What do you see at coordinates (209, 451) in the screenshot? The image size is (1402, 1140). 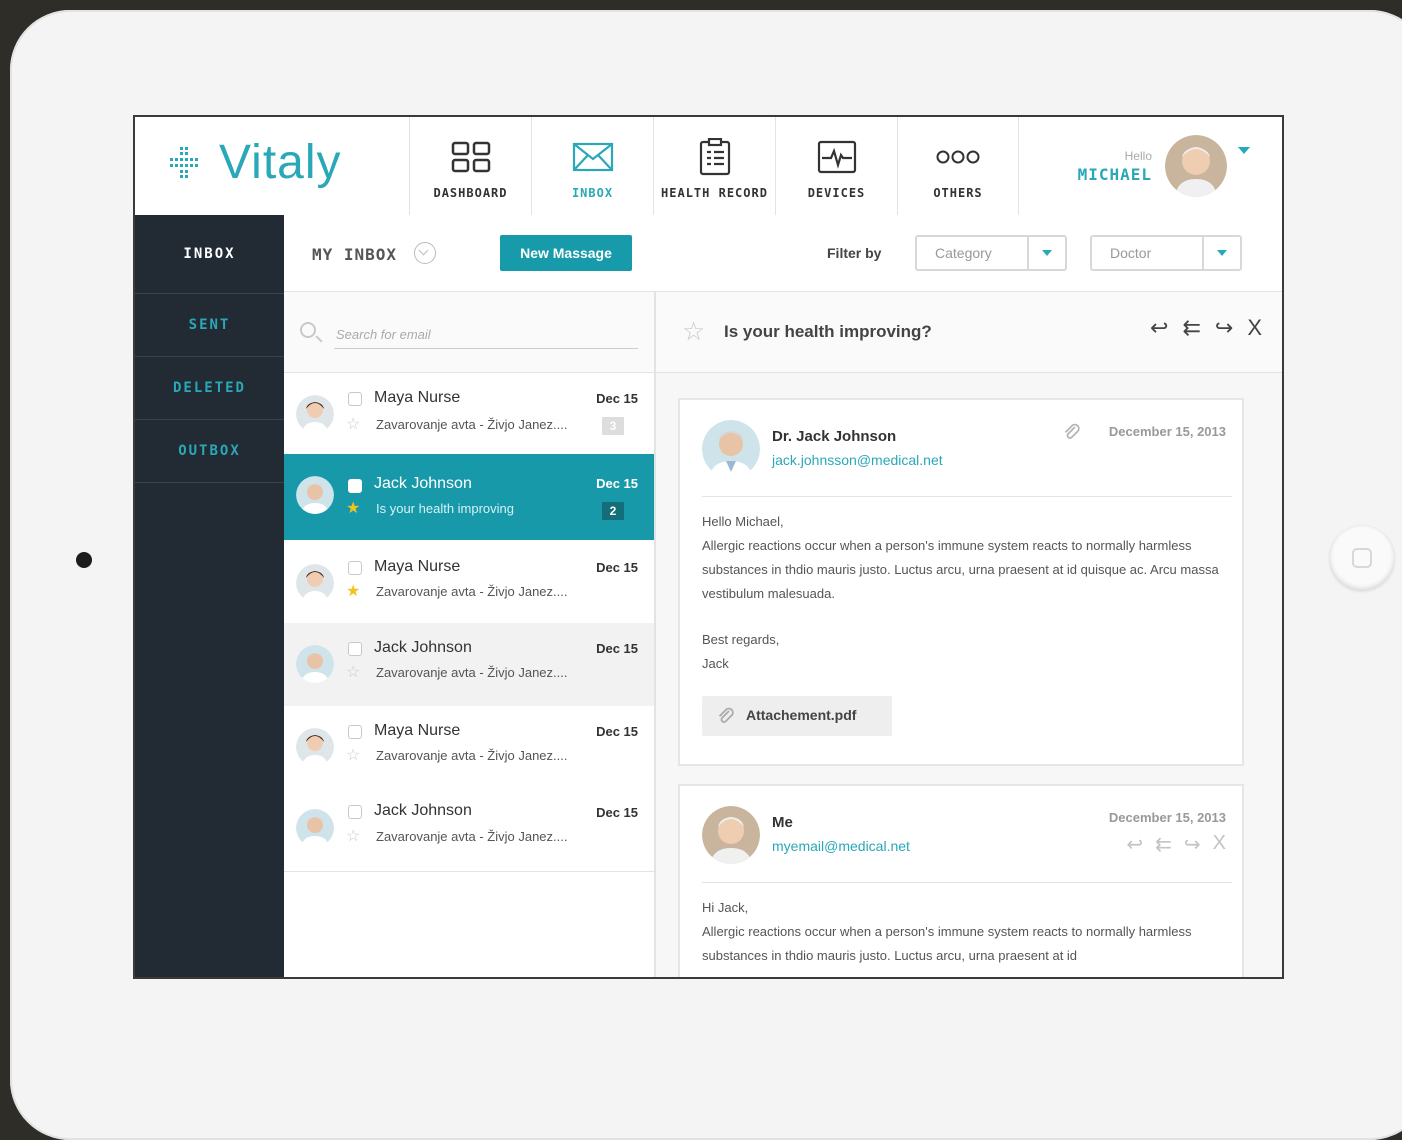 I see `sidebar-item-outbox: OUTBOX` at bounding box center [209, 451].